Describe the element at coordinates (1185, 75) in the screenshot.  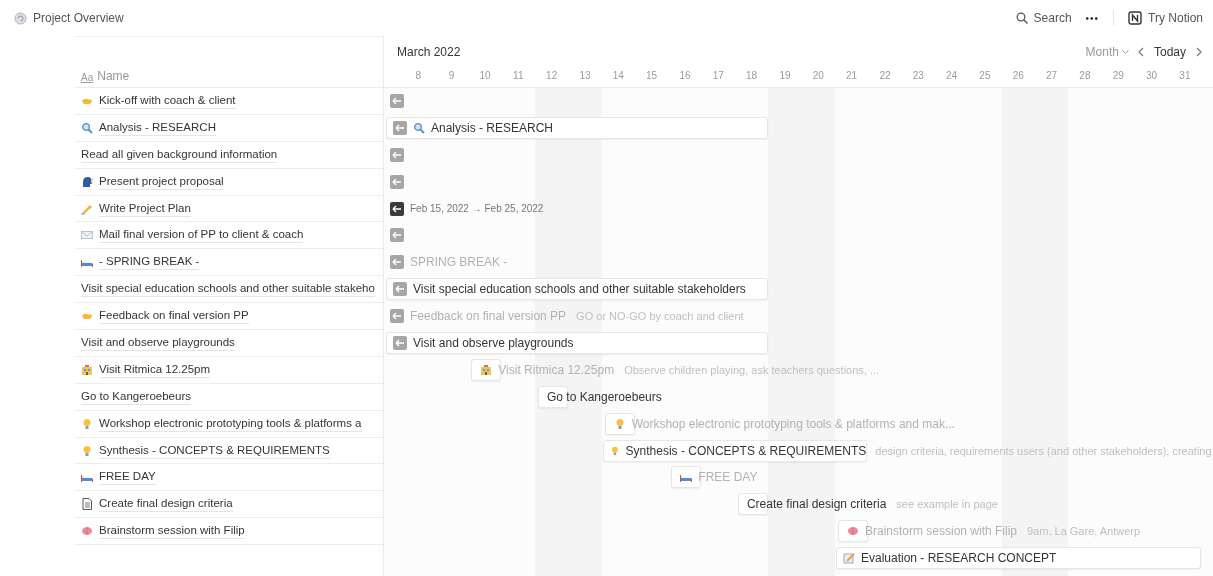
I see `day-label: 31` at that location.